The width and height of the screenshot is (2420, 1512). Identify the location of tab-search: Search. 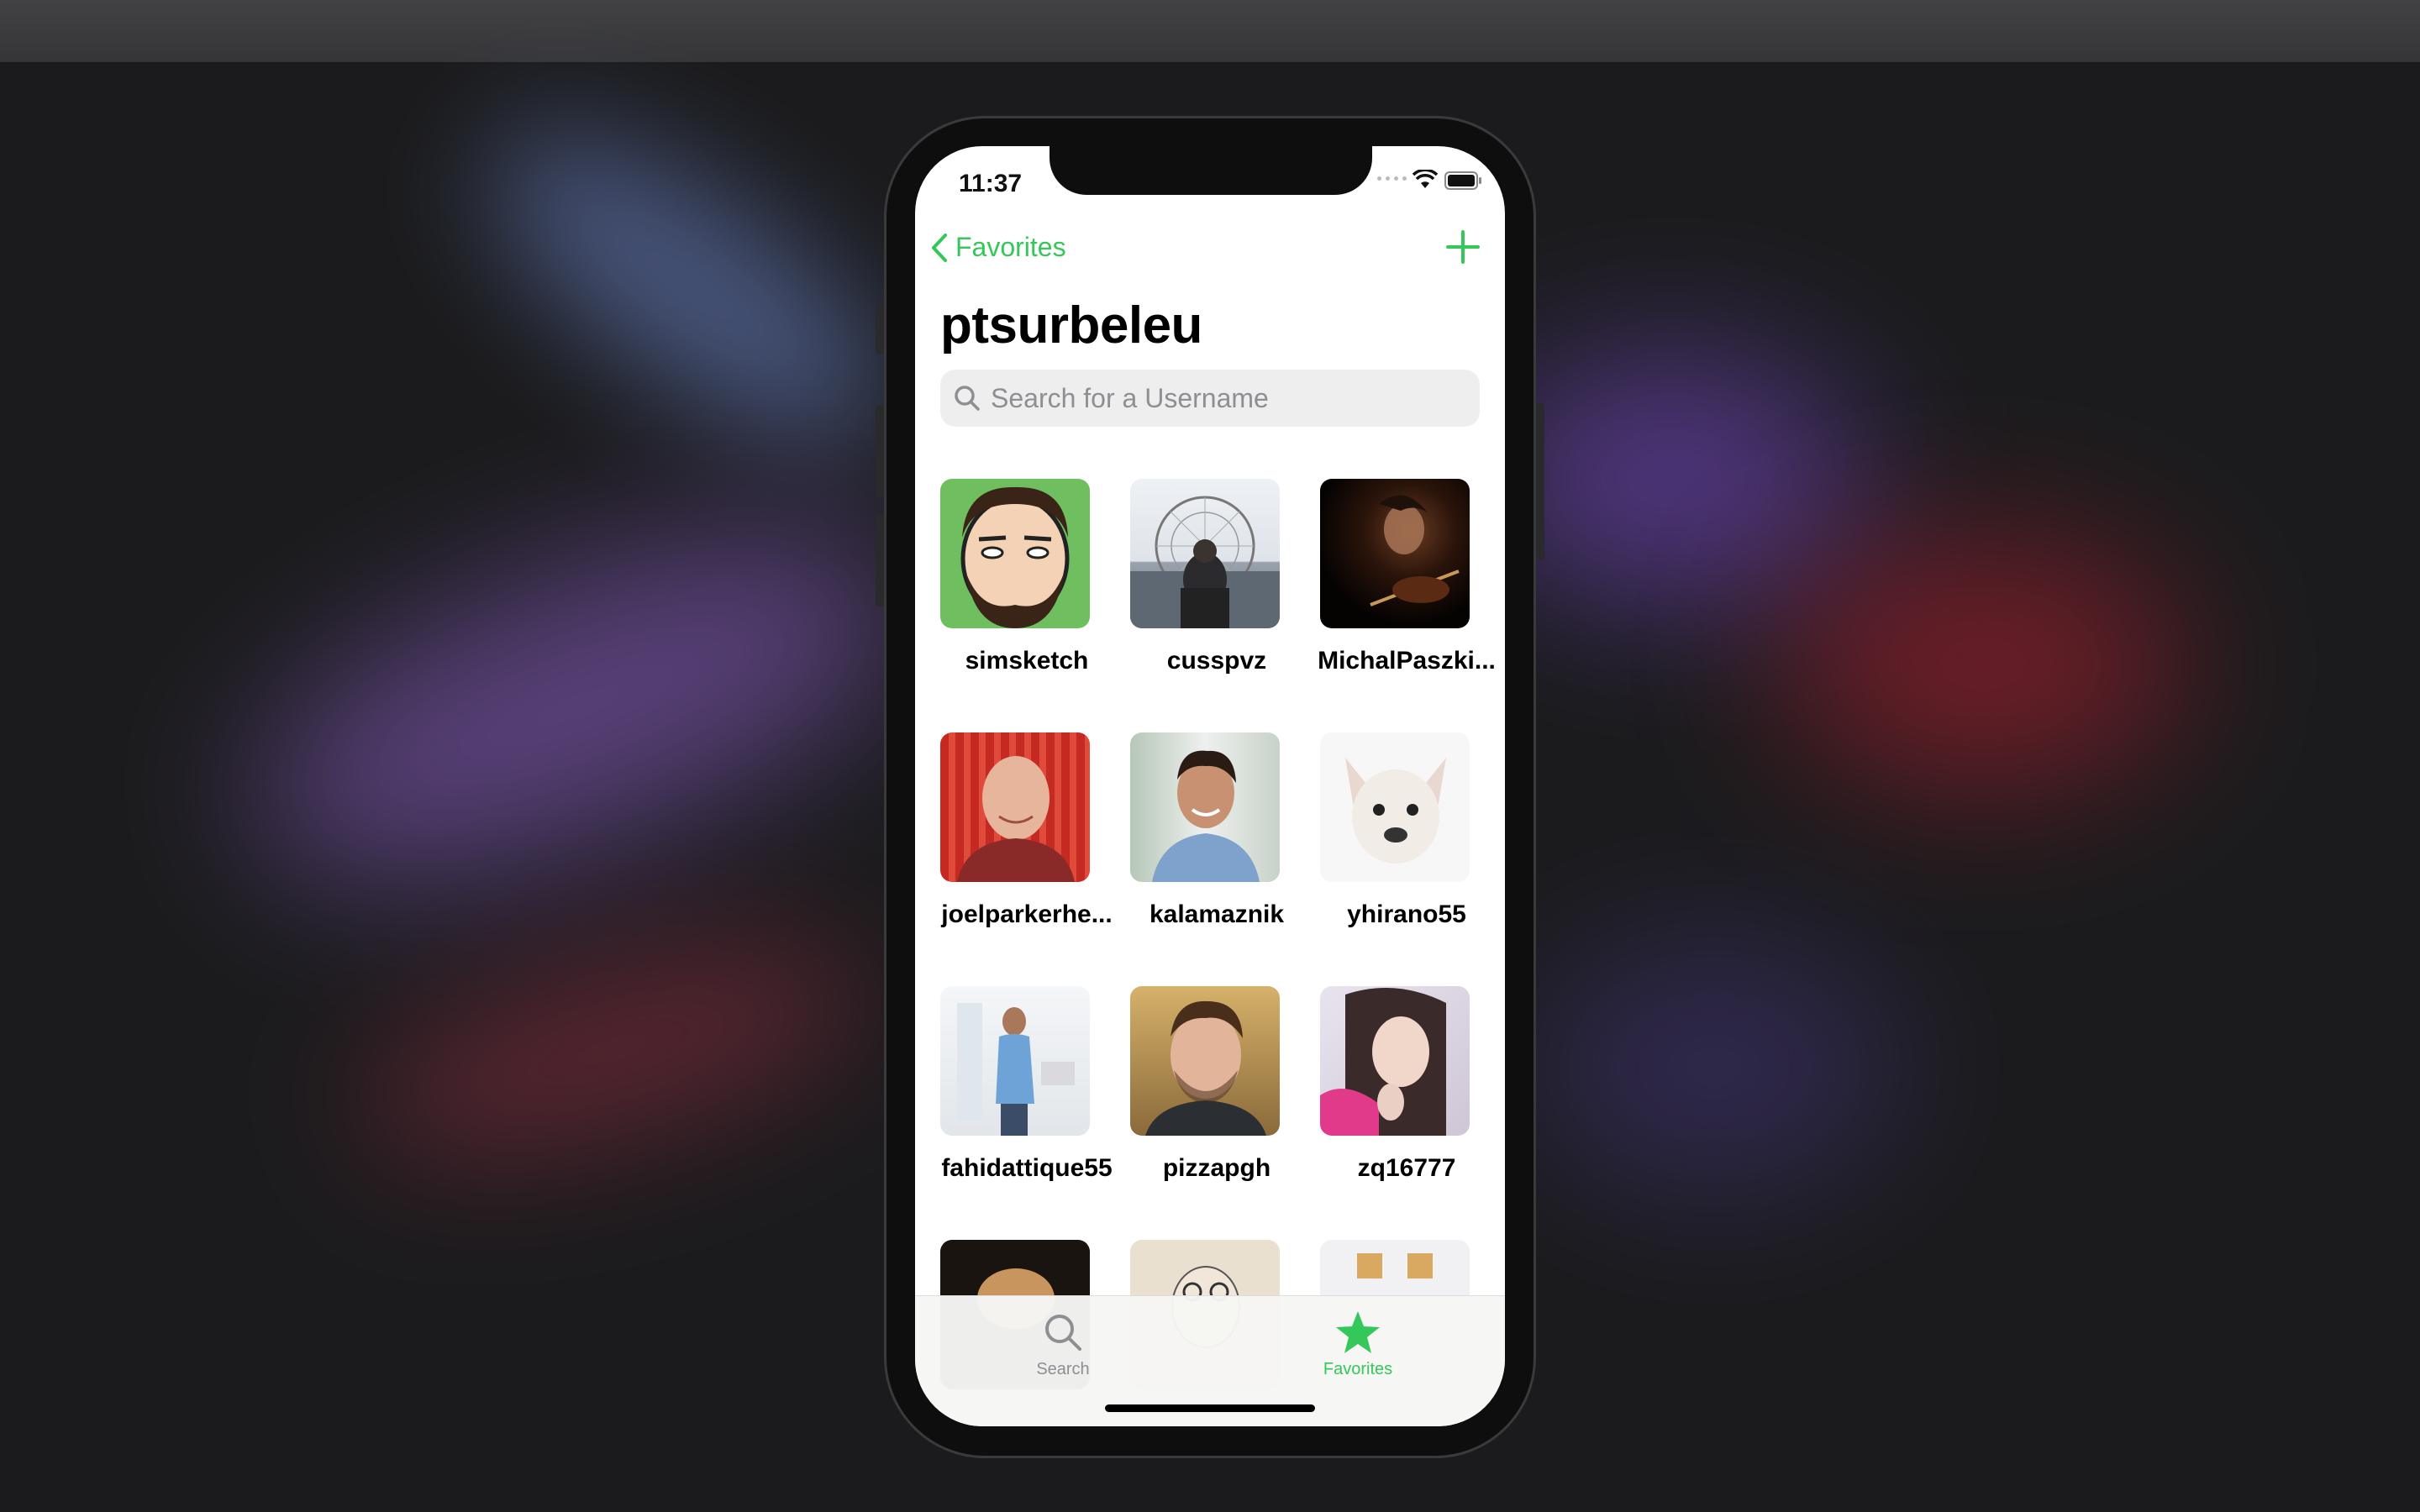
(1063, 1342).